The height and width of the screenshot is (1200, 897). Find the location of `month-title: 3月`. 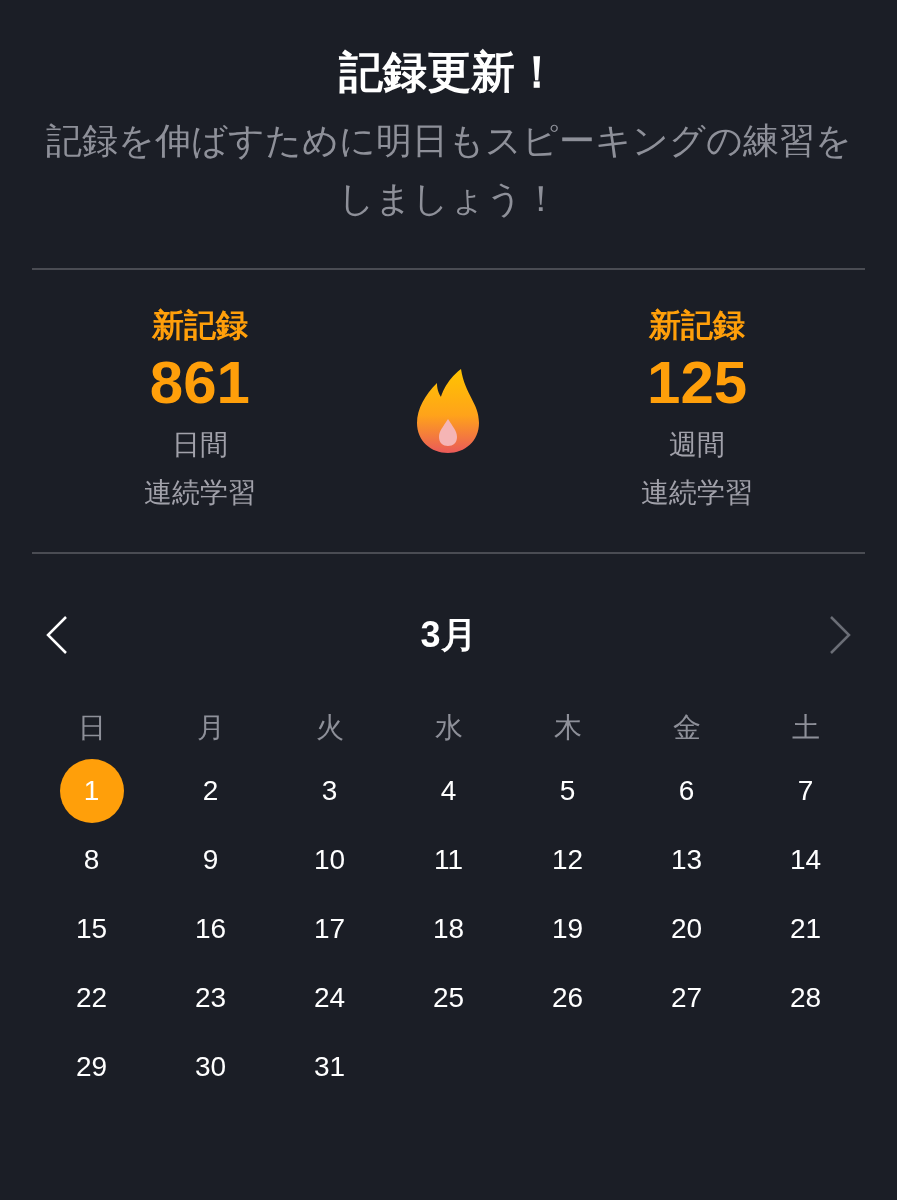

month-title: 3月 is located at coordinates (448, 635).